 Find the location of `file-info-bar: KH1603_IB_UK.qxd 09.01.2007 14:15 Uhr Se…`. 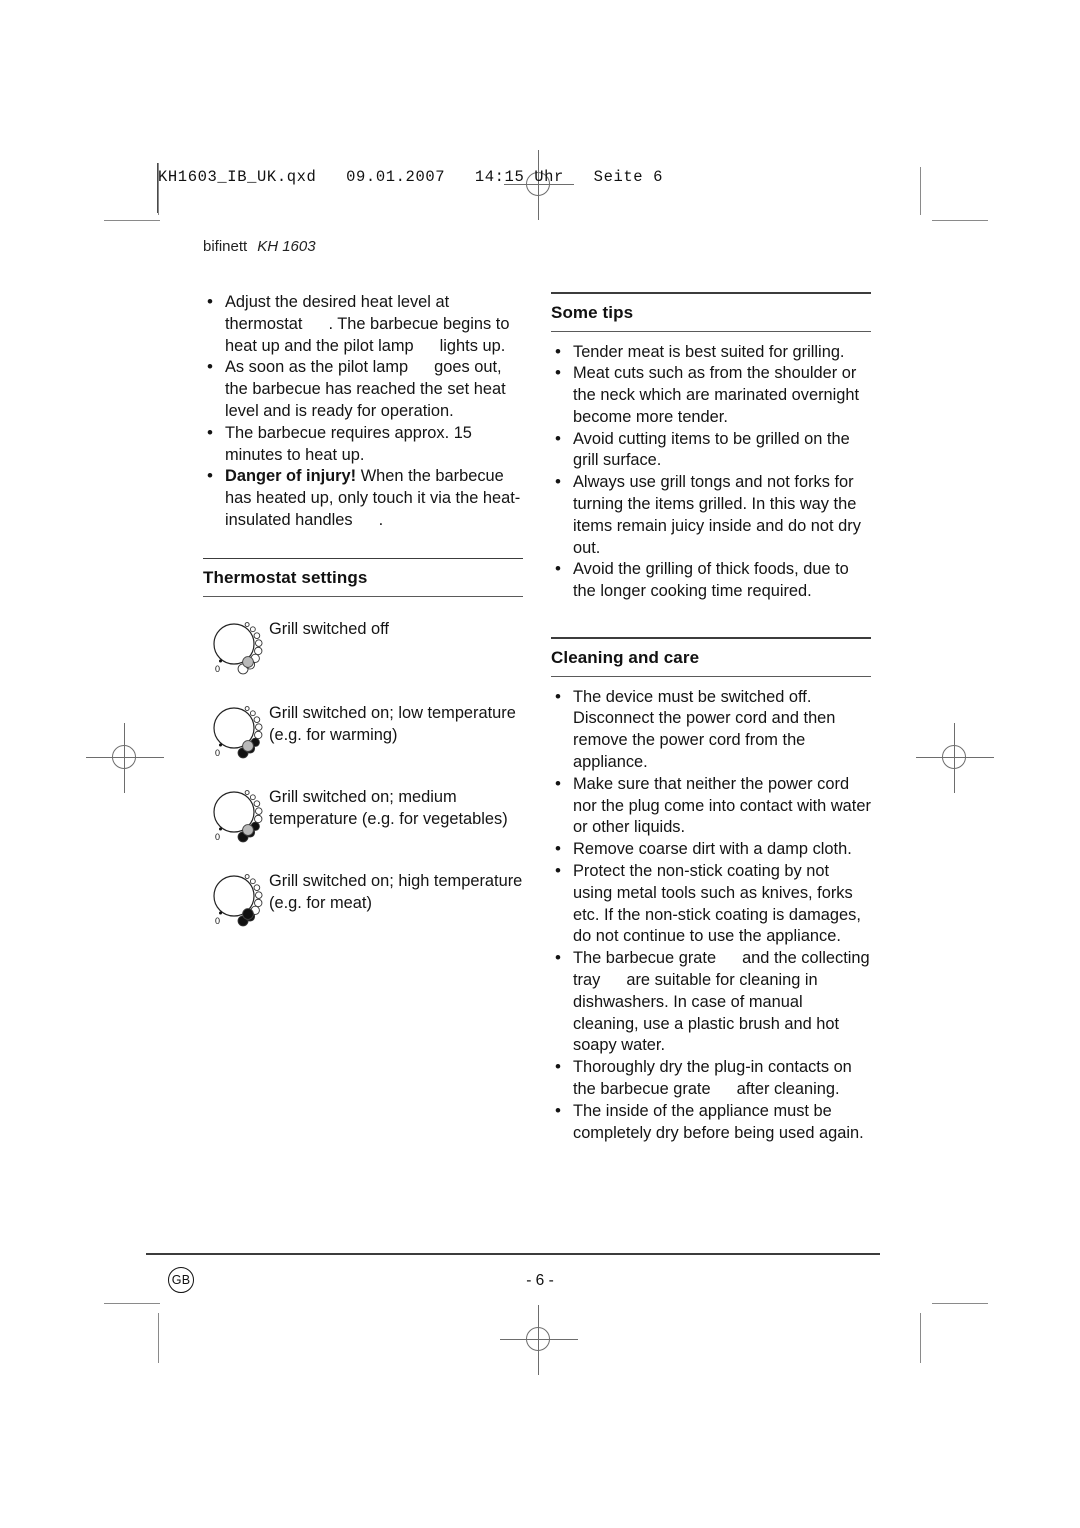

file-info-bar: KH1603_IB_UK.qxd 09.01.2007 14:15 Uhr Se… is located at coordinates (410, 177).